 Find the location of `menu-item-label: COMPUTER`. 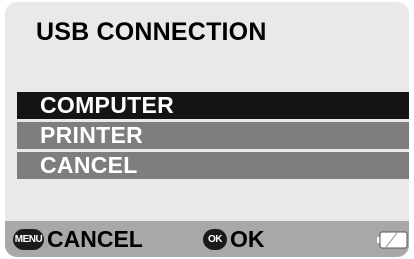

menu-item-label: COMPUTER is located at coordinates (107, 105).